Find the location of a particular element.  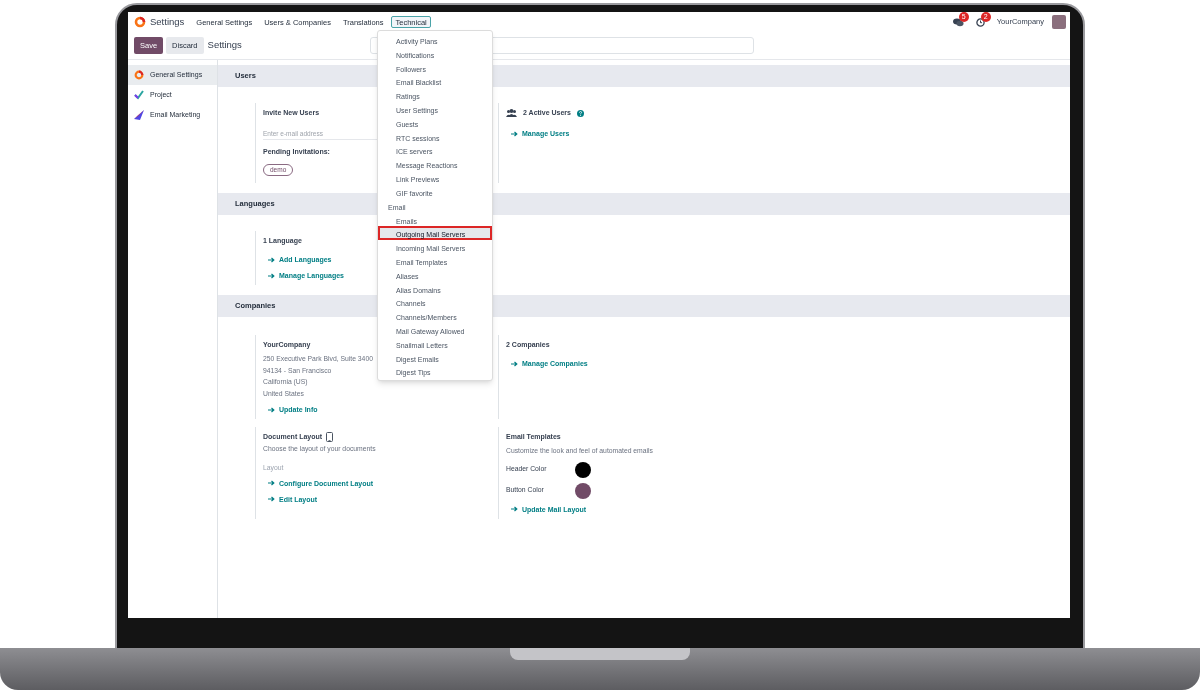

checkmark-icon is located at coordinates (139, 95).